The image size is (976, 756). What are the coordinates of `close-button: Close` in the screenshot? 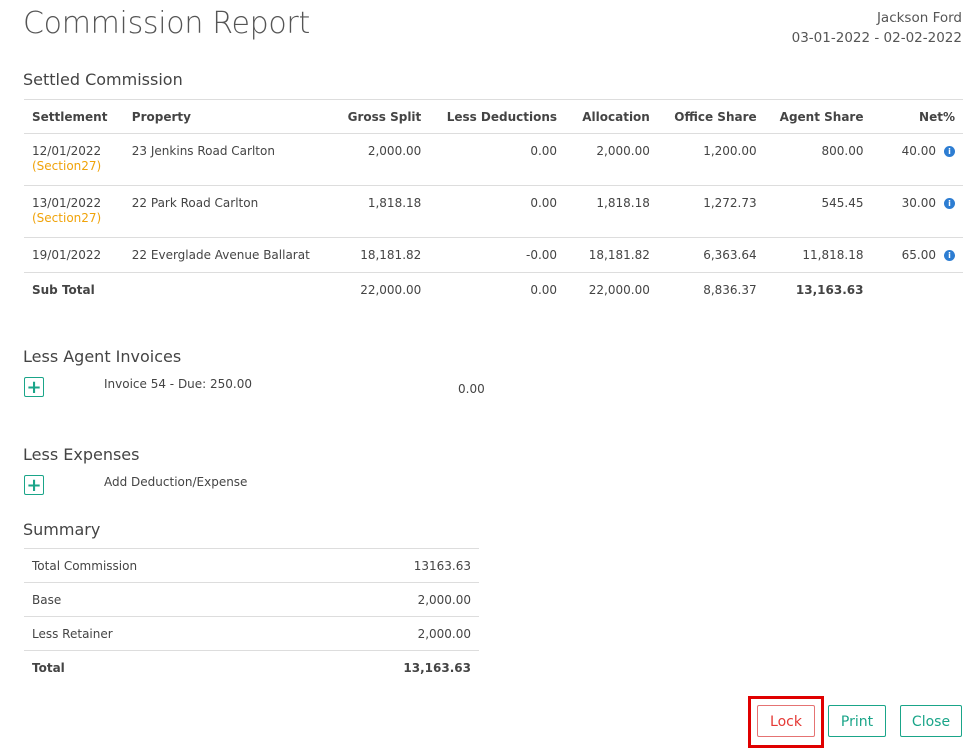 It's located at (931, 721).